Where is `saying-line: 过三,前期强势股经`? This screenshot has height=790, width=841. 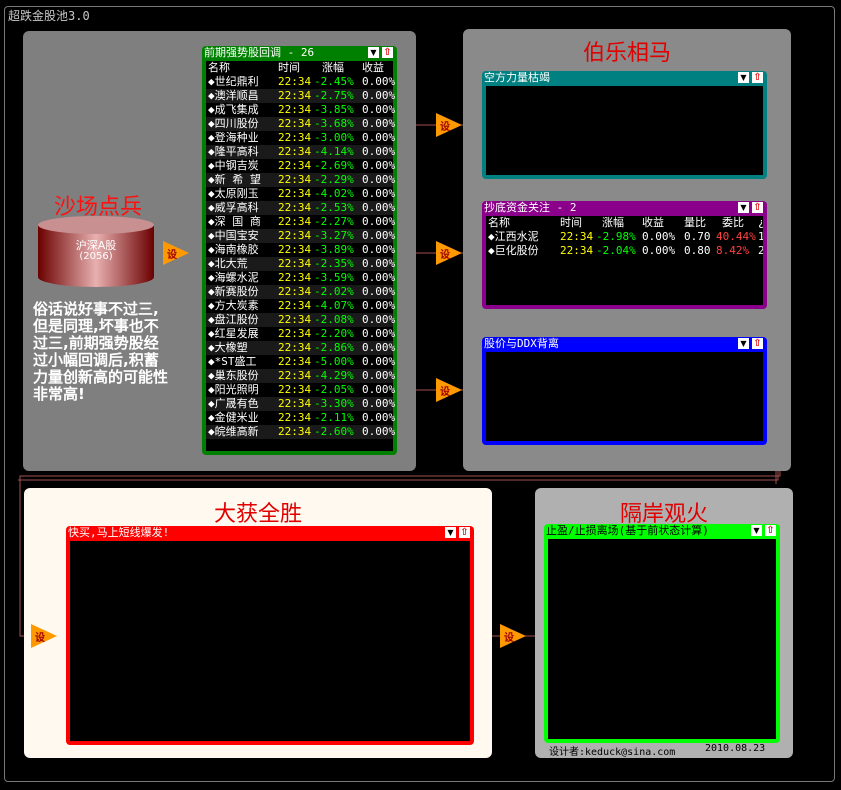 saying-line: 过三,前期强势股经 is located at coordinates (96, 343).